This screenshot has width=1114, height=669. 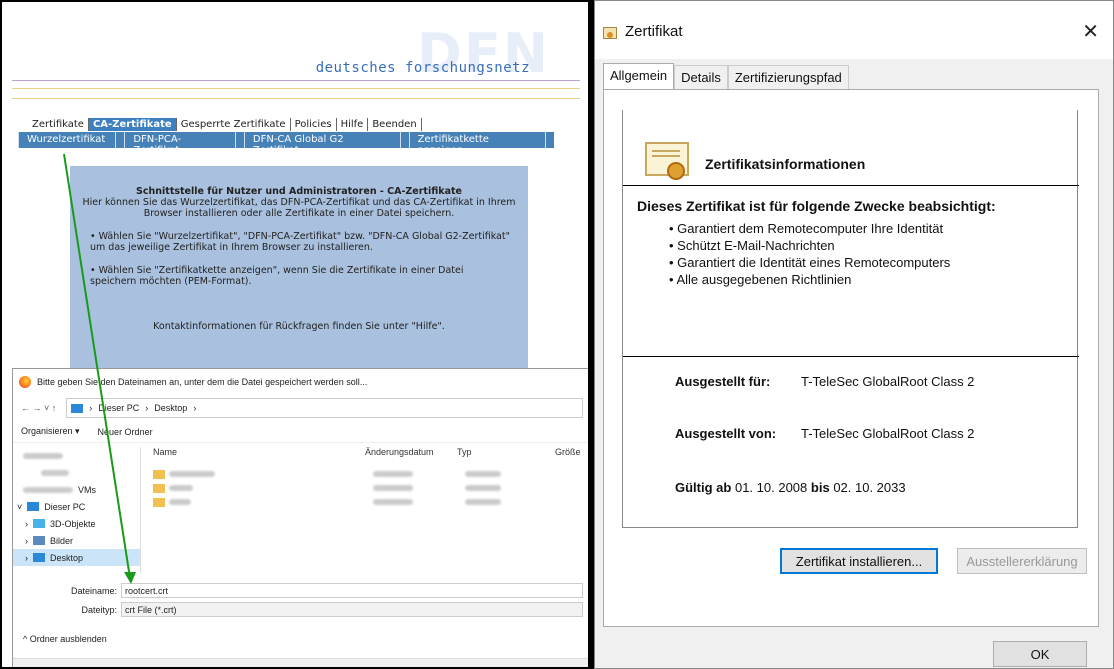 What do you see at coordinates (300, 432) in the screenshot?
I see `dialog-toolbar: Organisieren ▾ Neuer Ordner` at bounding box center [300, 432].